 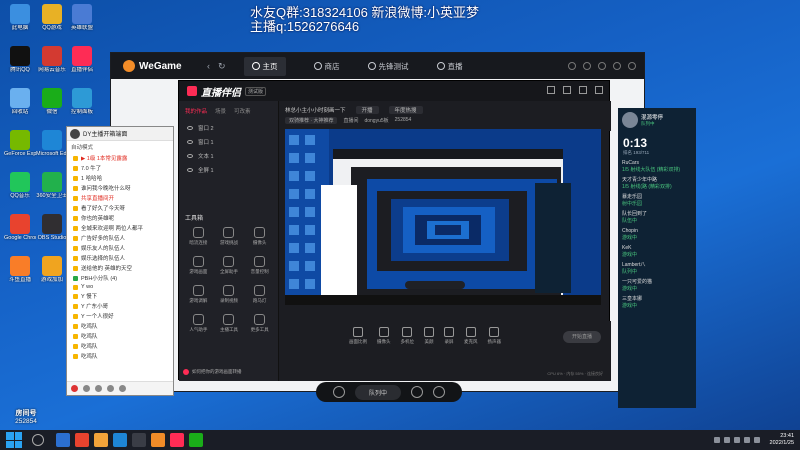 What do you see at coordinates (120, 238) in the screenshot?
I see `list-item: 广告好多的队伍人` at bounding box center [120, 238].